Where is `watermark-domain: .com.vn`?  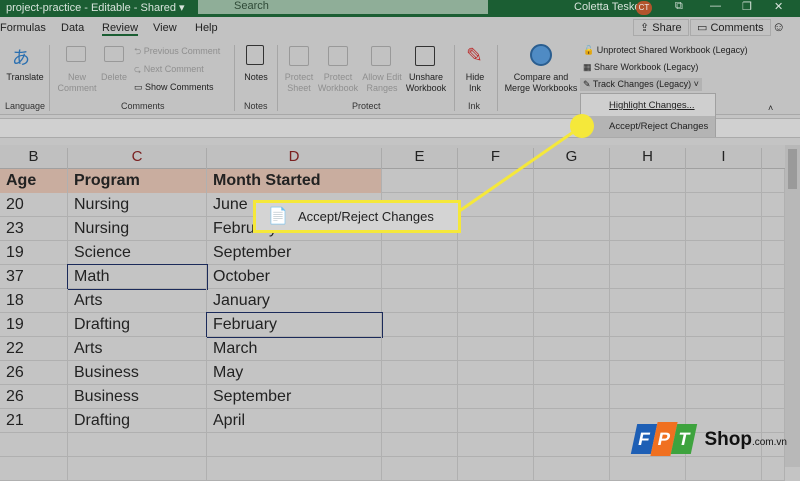 watermark-domain: .com.vn is located at coordinates (769, 442).